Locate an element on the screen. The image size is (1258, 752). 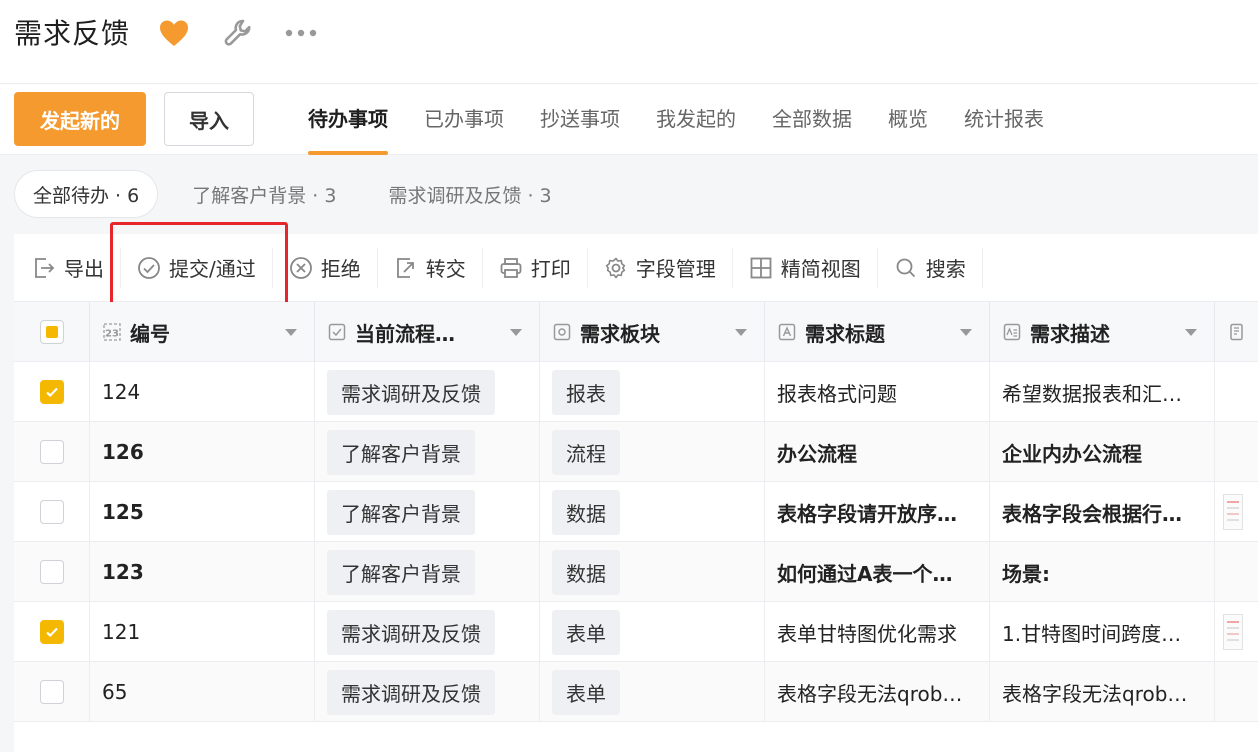
filter-customer-background: 了解客户背景 · 3 is located at coordinates (264, 194).